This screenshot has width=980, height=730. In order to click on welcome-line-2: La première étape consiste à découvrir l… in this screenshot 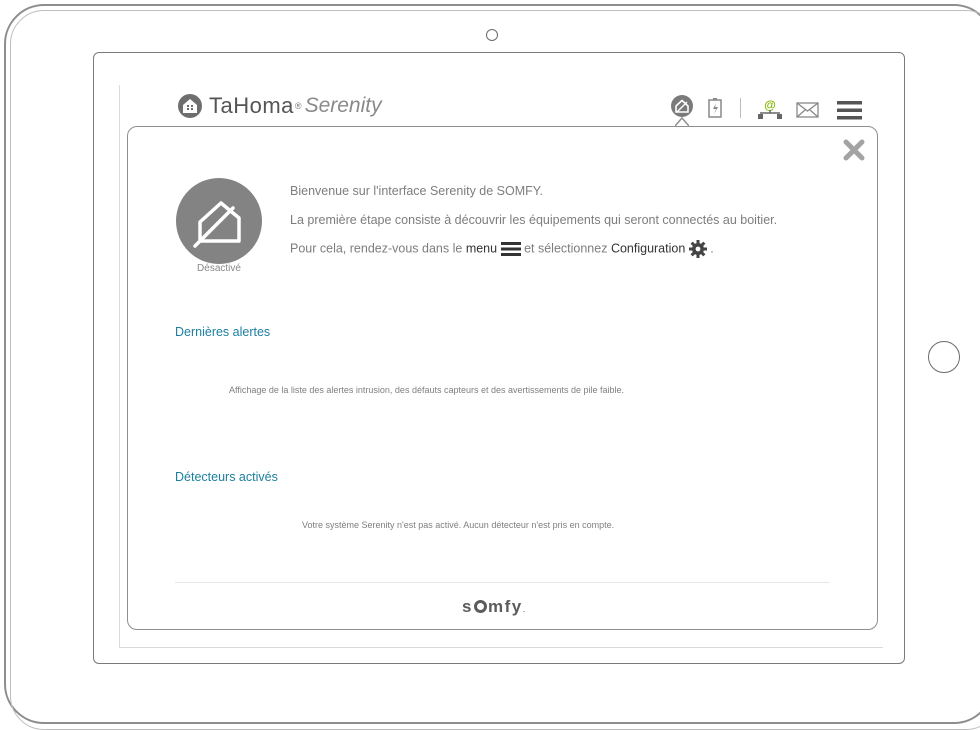, I will do `click(534, 220)`.